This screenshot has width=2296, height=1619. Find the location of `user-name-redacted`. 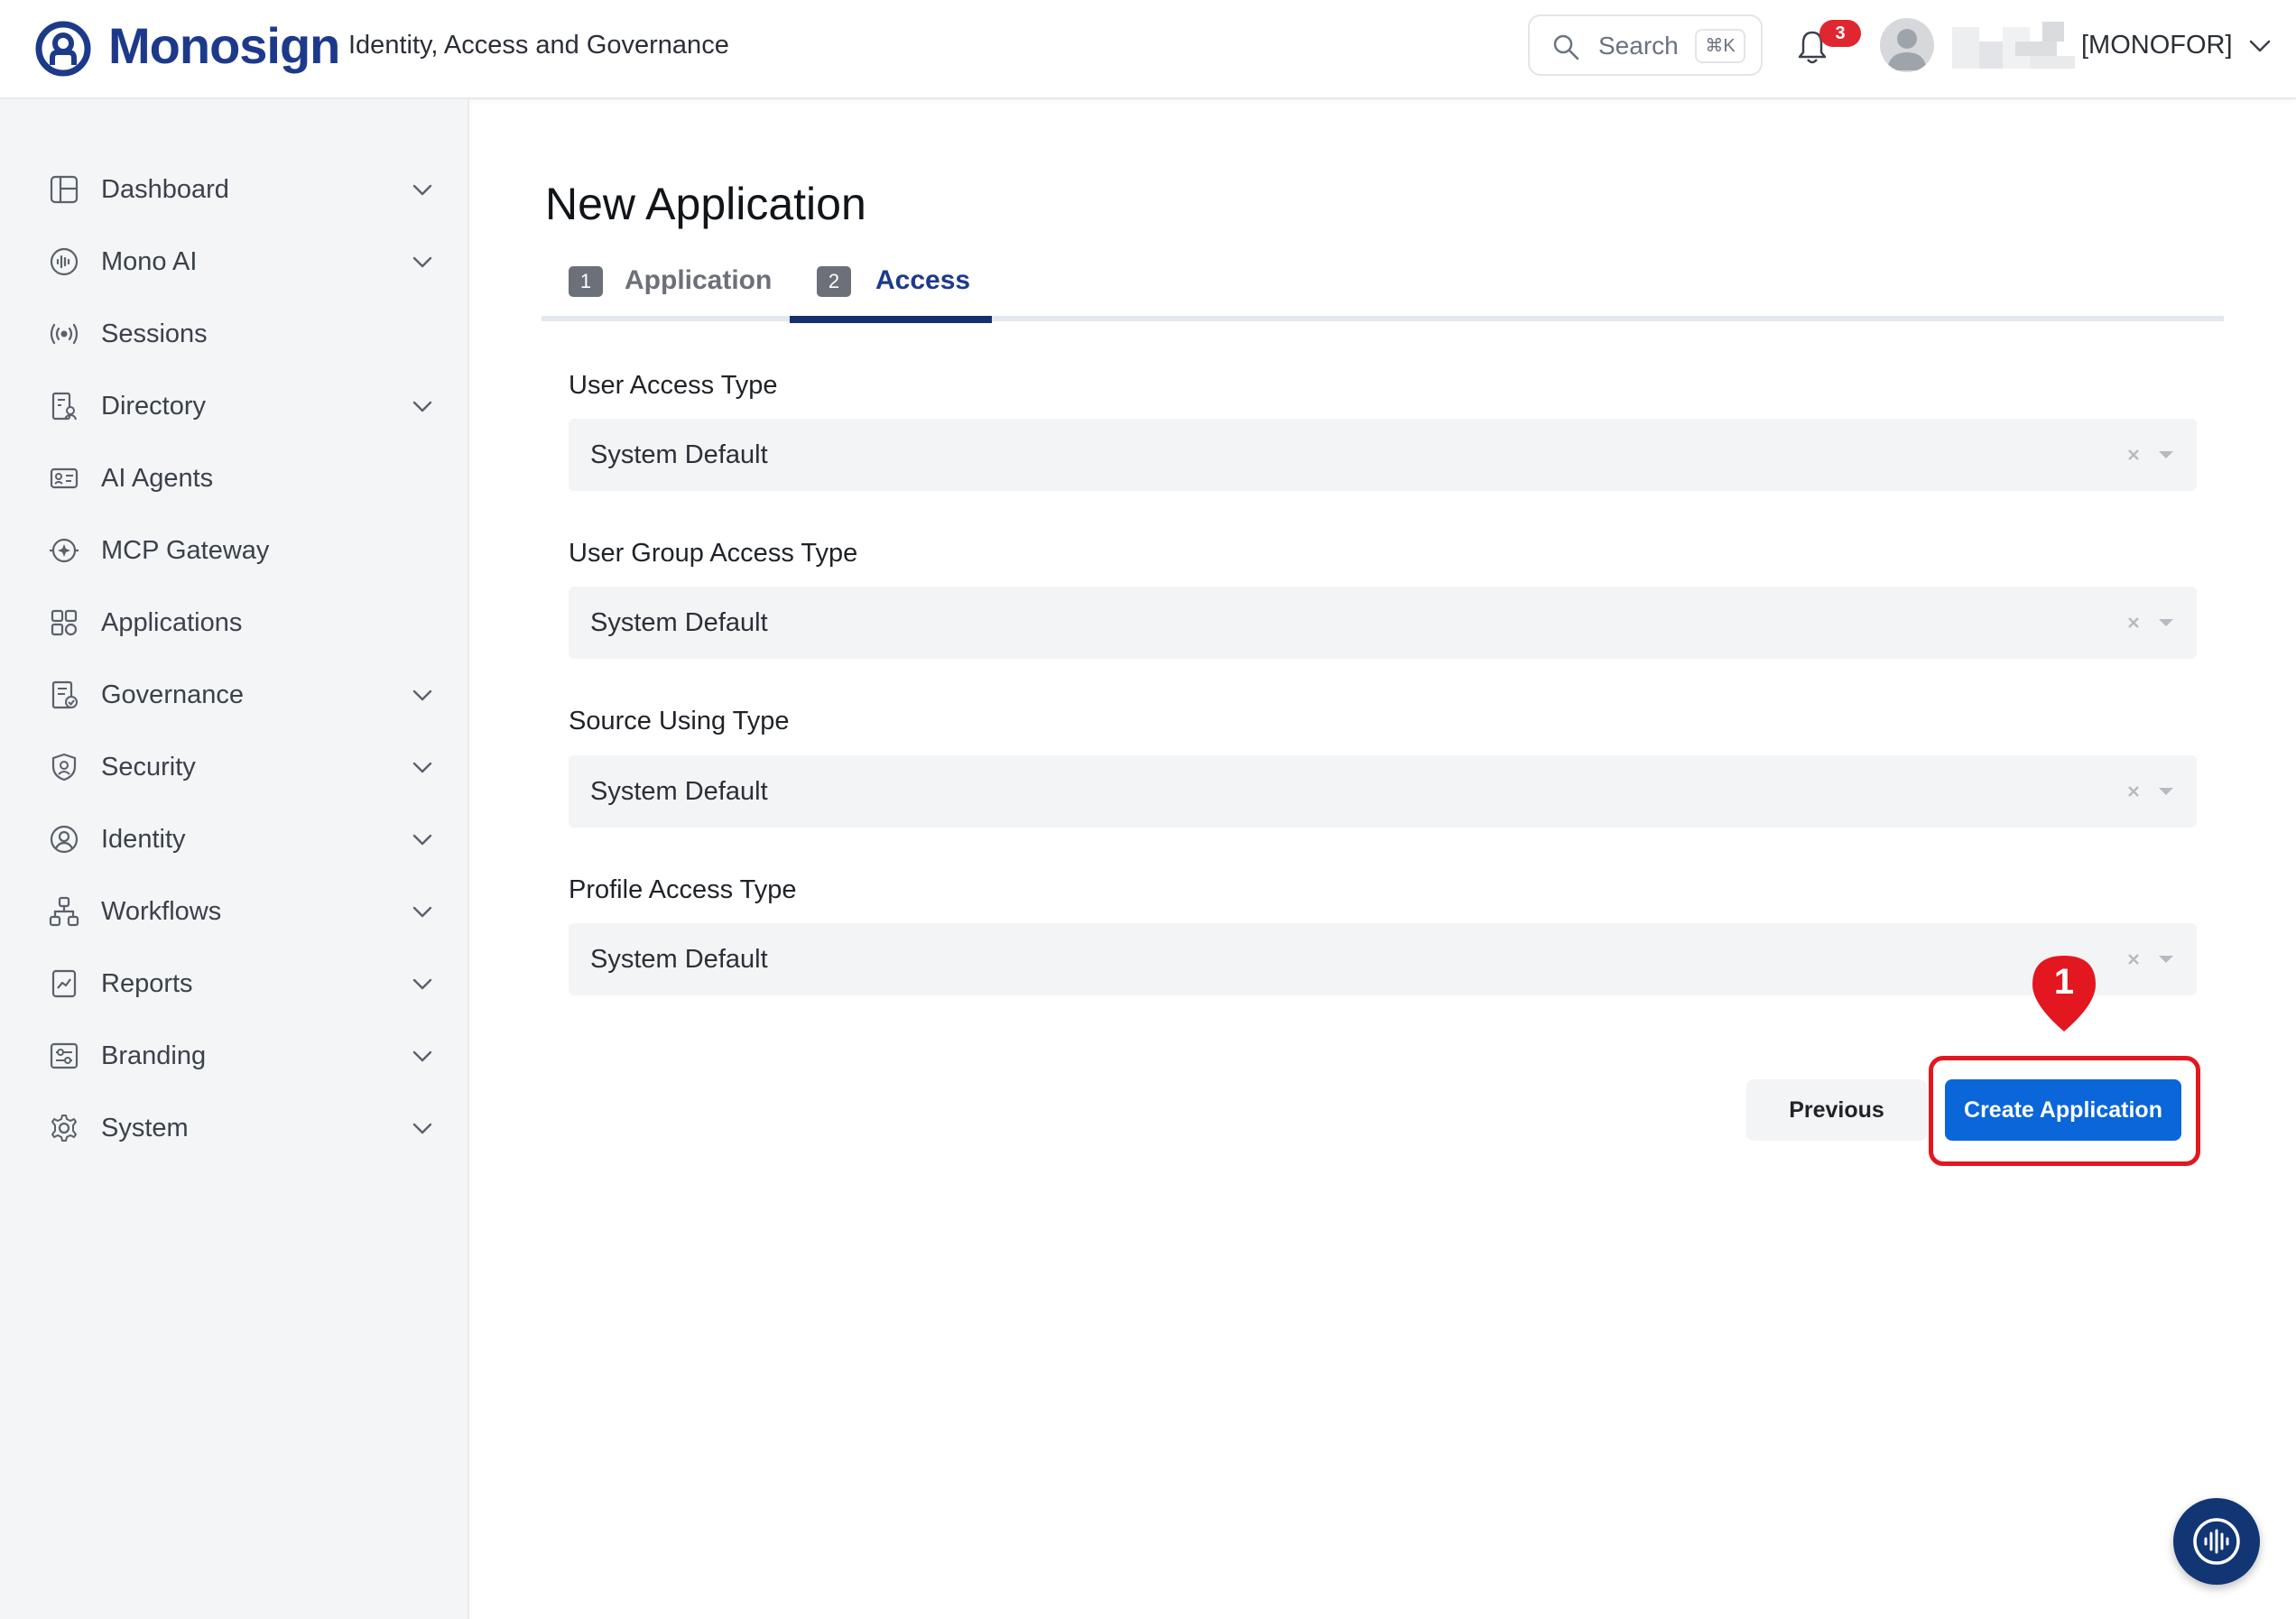

user-name-redacted is located at coordinates (2013, 44).